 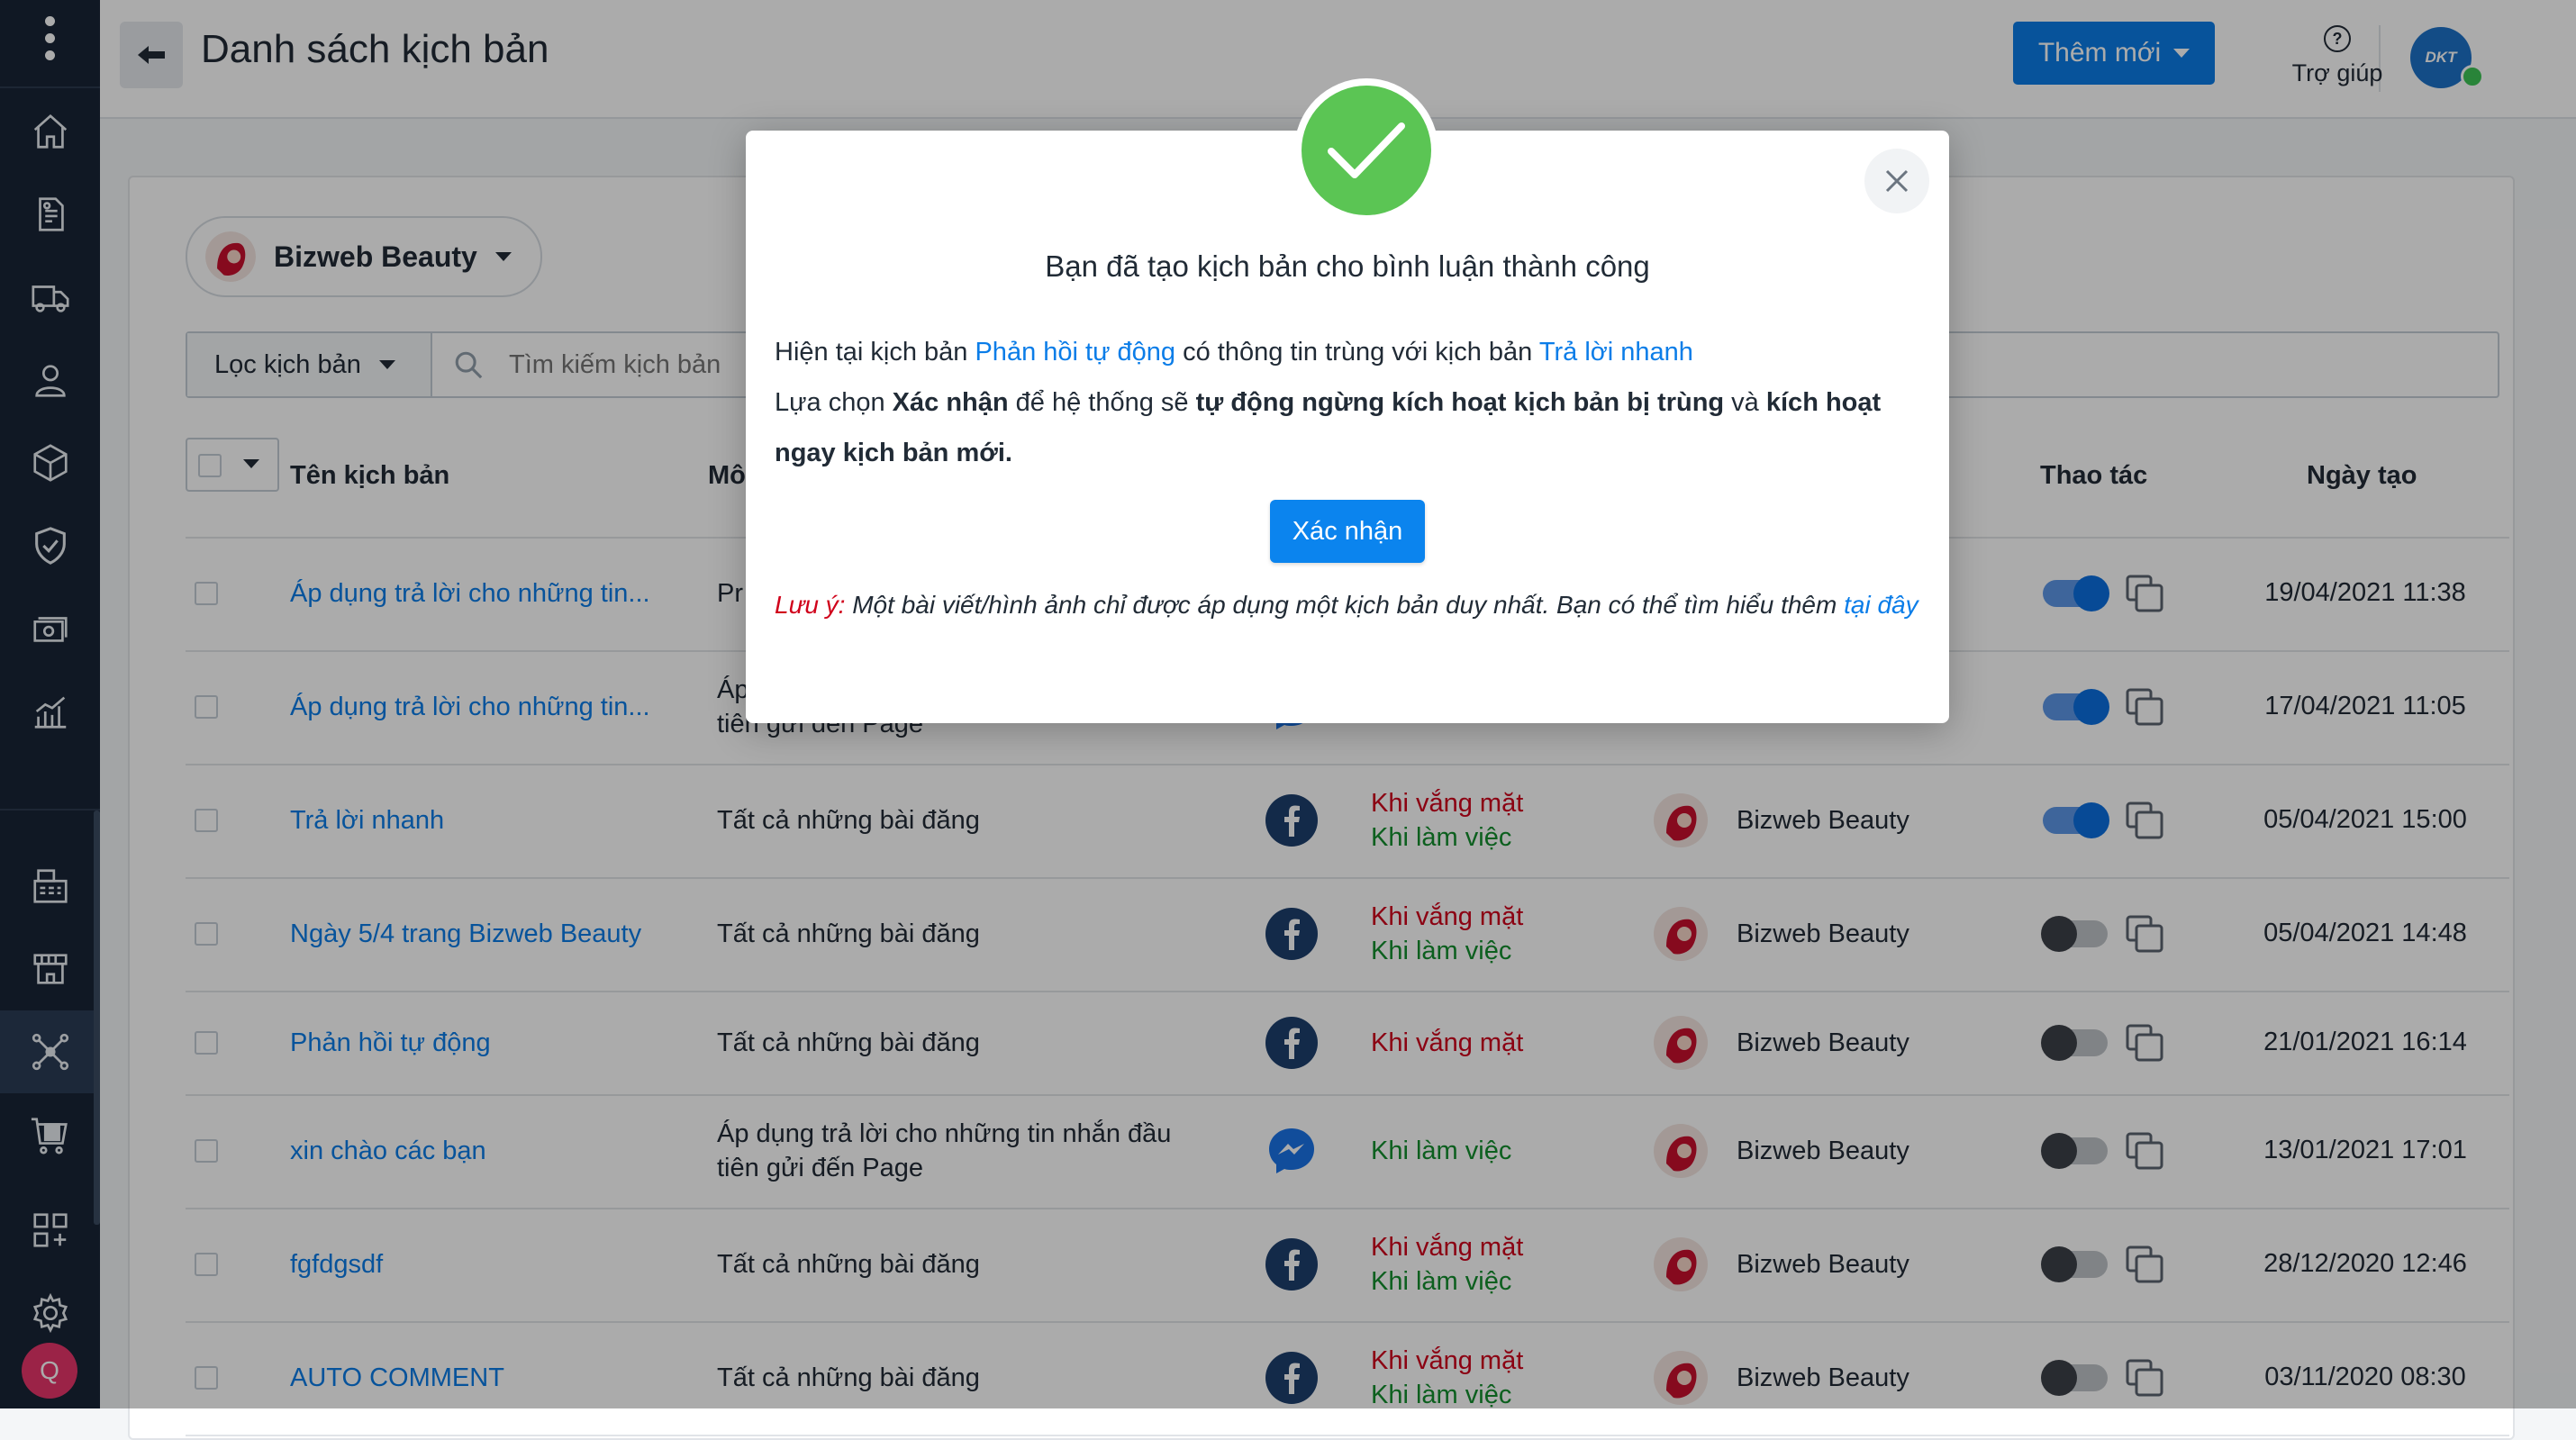 I want to click on modal-text: có thông tin trùng với kịch bản, so click(x=1357, y=352).